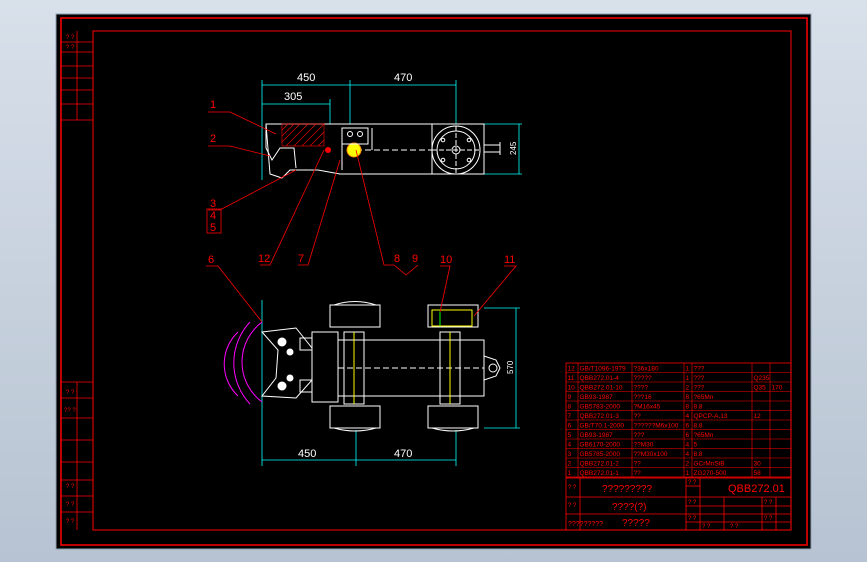  What do you see at coordinates (264, 259) in the screenshot?
I see `leader-12: 12` at bounding box center [264, 259].